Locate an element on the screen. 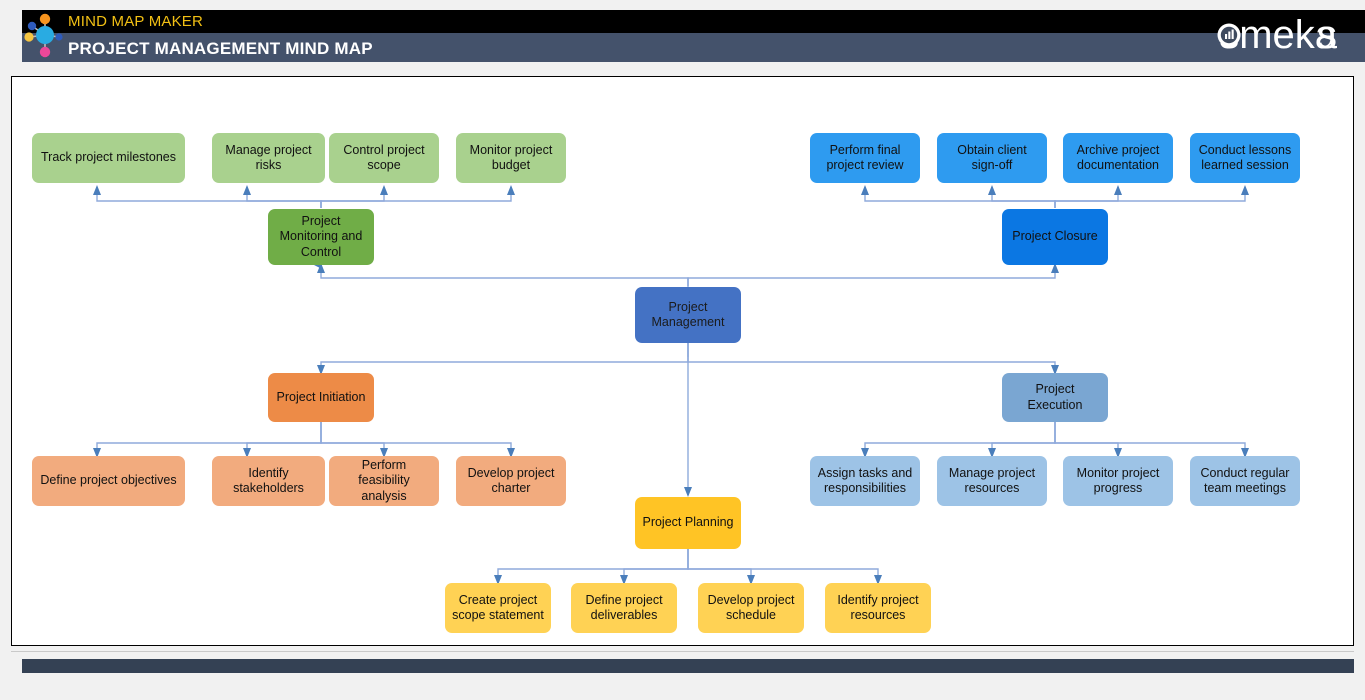 The height and width of the screenshot is (700, 1365). node-conduct-lessons-learned-session: Conduct lessons learned session is located at coordinates (1245, 158).